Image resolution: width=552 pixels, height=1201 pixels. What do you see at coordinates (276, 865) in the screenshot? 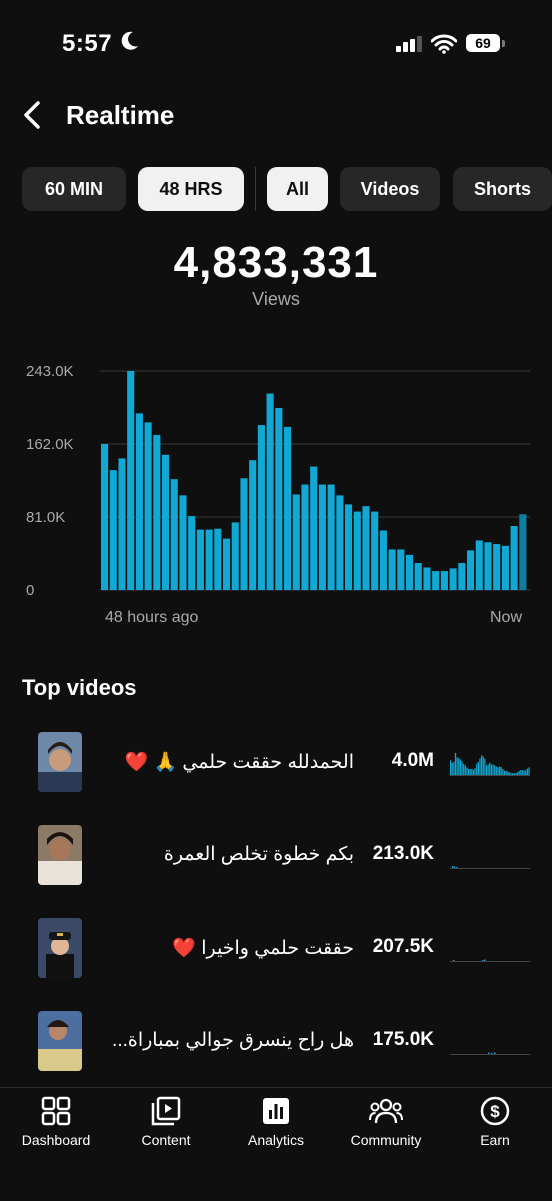
I see `top-video-row-2: بكم خطوة تخلص العمرة 213.0K` at bounding box center [276, 865].